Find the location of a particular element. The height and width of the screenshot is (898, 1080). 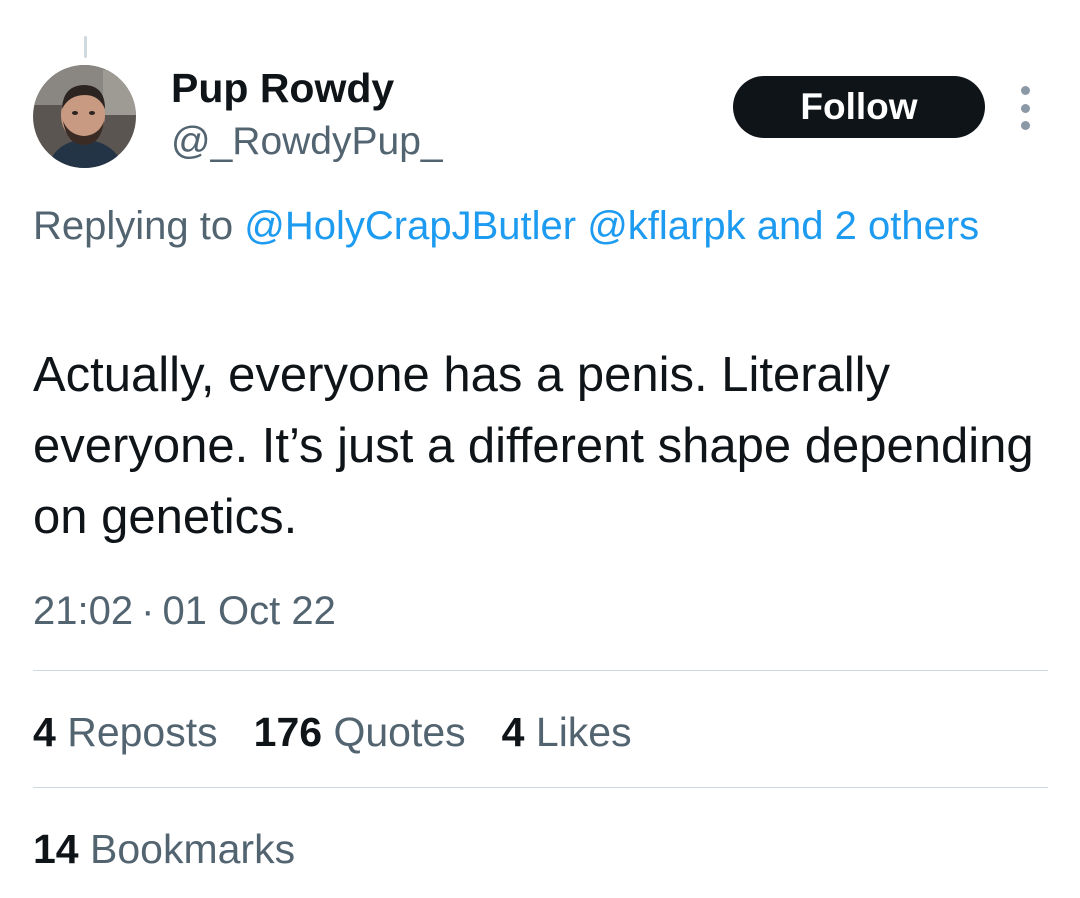

quotes-stat: 176 Quotes is located at coordinates (360, 732).